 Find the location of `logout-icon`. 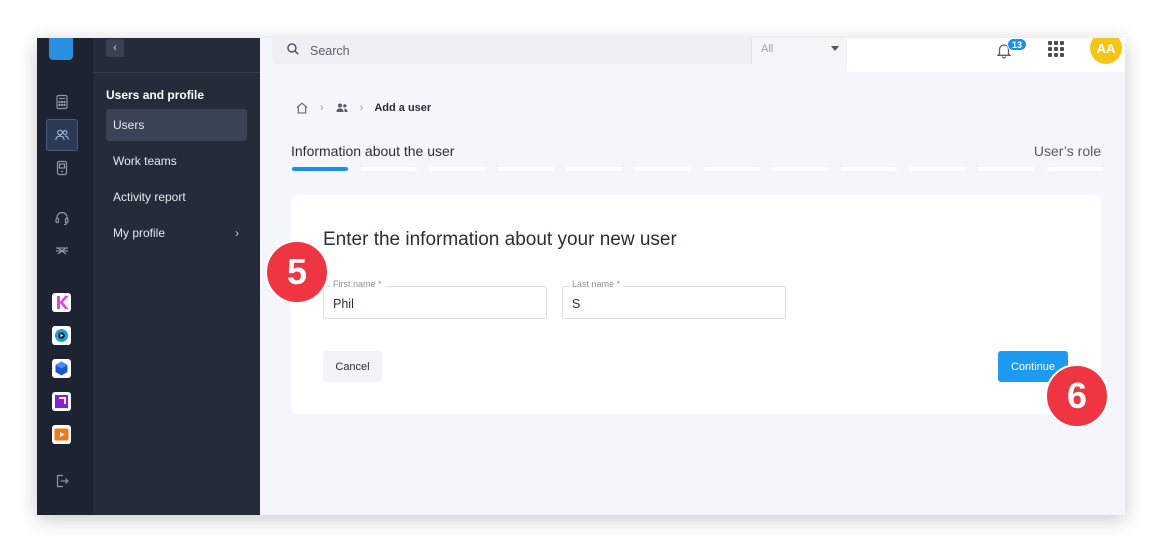

logout-icon is located at coordinates (62, 481).